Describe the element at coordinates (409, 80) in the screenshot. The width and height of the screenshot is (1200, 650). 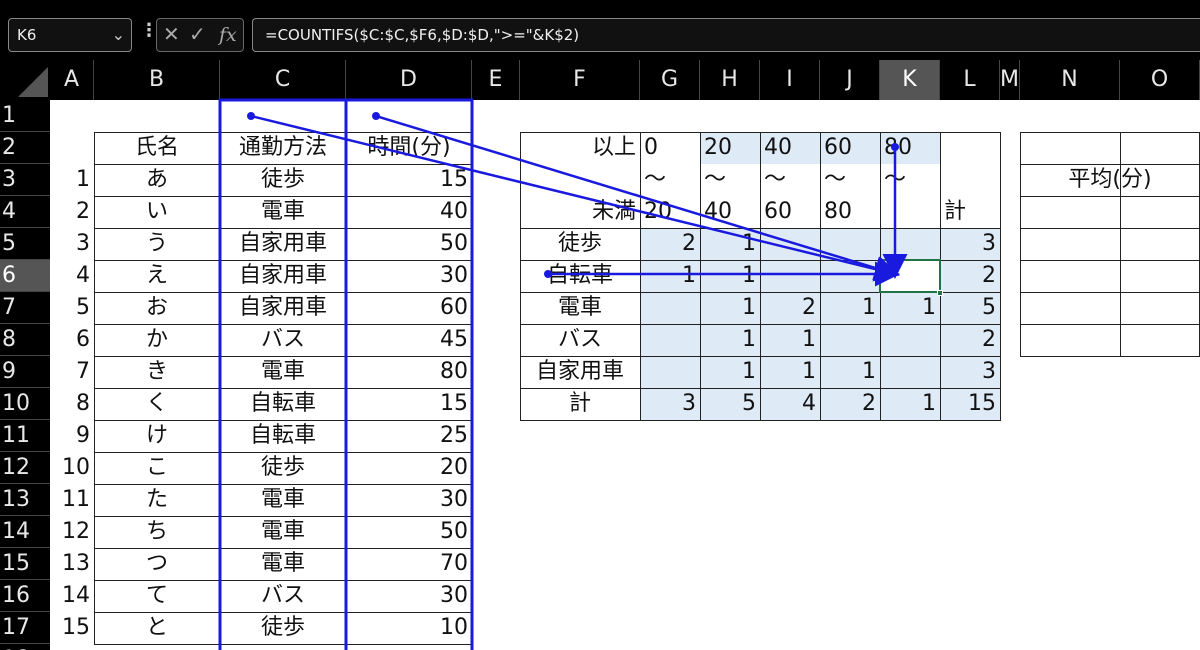
I see `column-header-d: D` at that location.